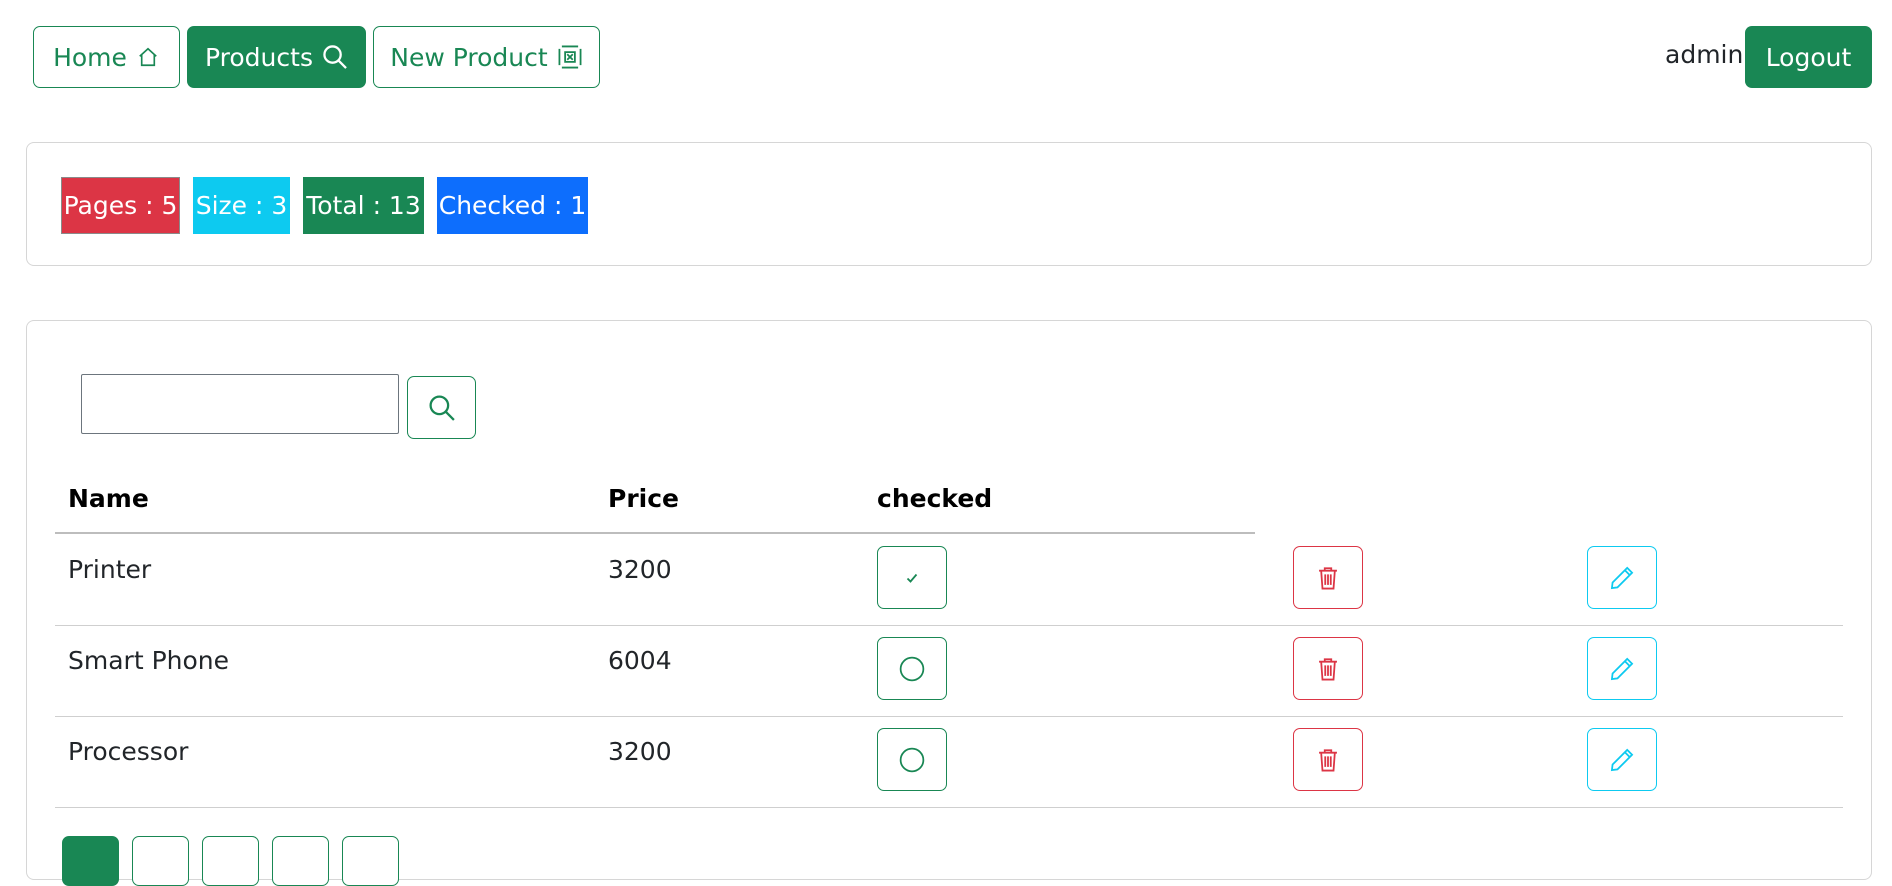 This screenshot has height=886, width=1892. What do you see at coordinates (643, 498) in the screenshot?
I see `column-header-price: Price` at bounding box center [643, 498].